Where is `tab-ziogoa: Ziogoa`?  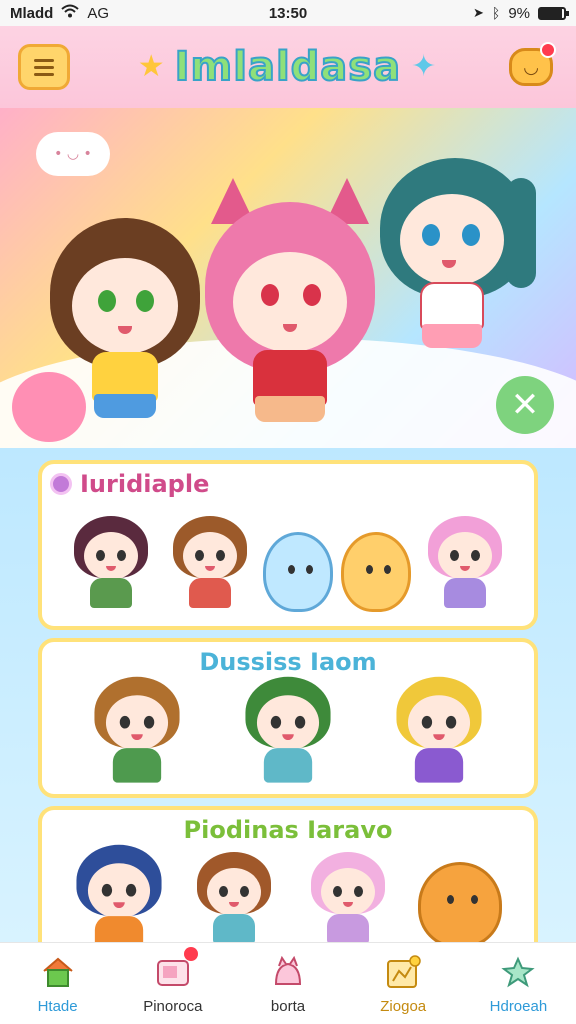
tab-ziogoa: Ziogoa is located at coordinates (403, 983).